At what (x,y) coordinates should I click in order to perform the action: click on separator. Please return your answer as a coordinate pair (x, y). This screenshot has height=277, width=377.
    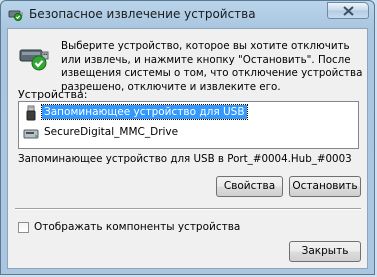
    Looking at the image, I should click on (188, 209).